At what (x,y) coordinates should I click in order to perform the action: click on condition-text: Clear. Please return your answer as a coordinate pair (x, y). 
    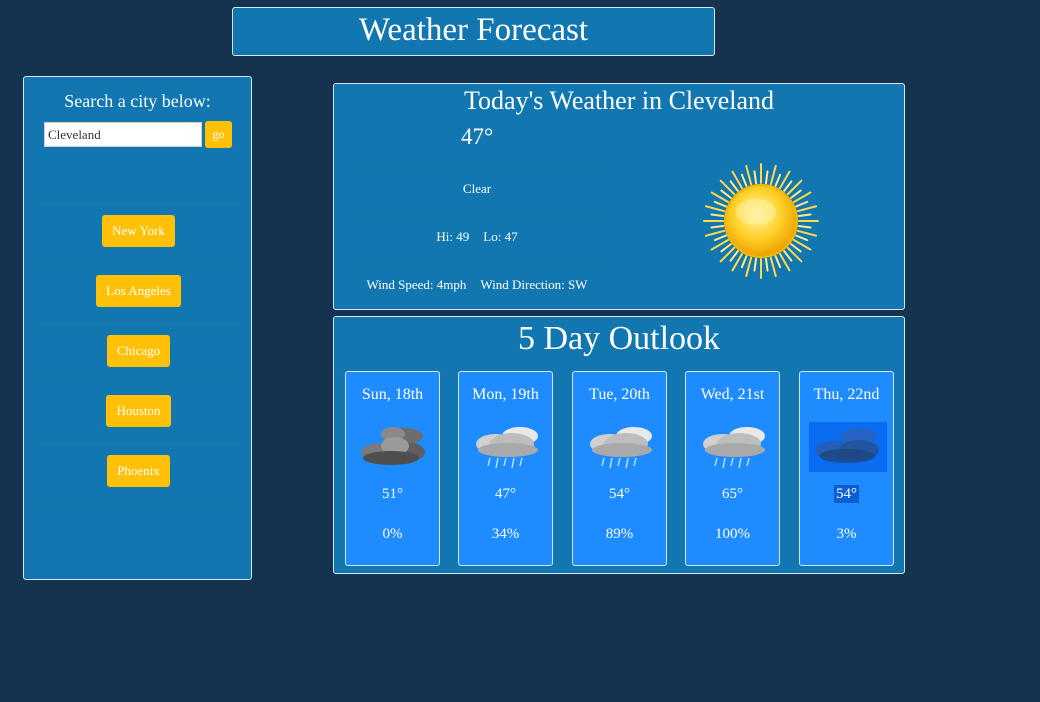
    Looking at the image, I should click on (477, 188).